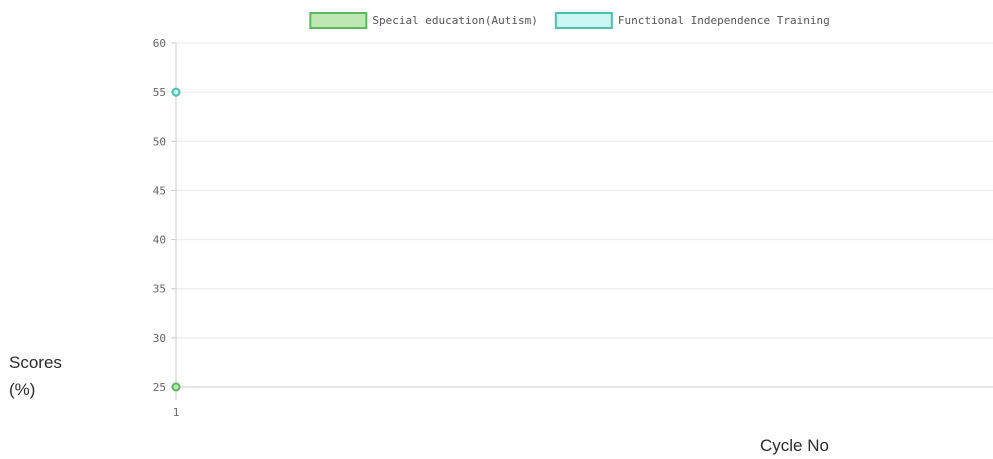 This screenshot has width=993, height=459. Describe the element at coordinates (159, 289) in the screenshot. I see `y-tick-label: 35` at that location.